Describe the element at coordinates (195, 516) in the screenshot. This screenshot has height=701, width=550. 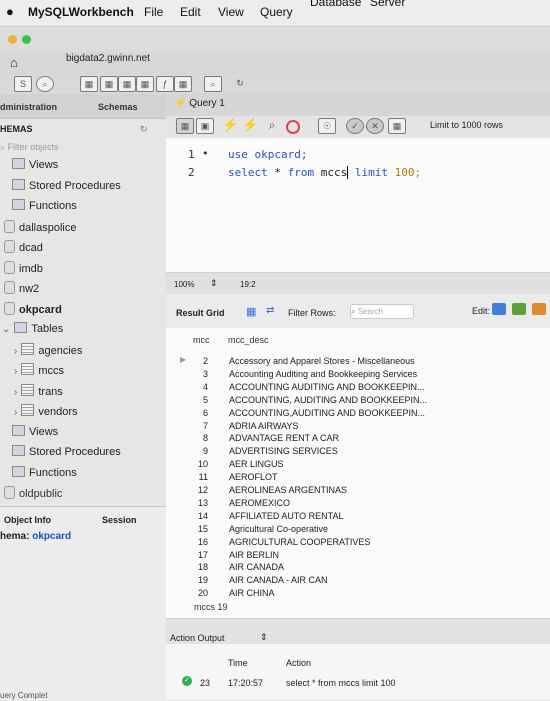
I see `cell-mcc: 14` at that location.